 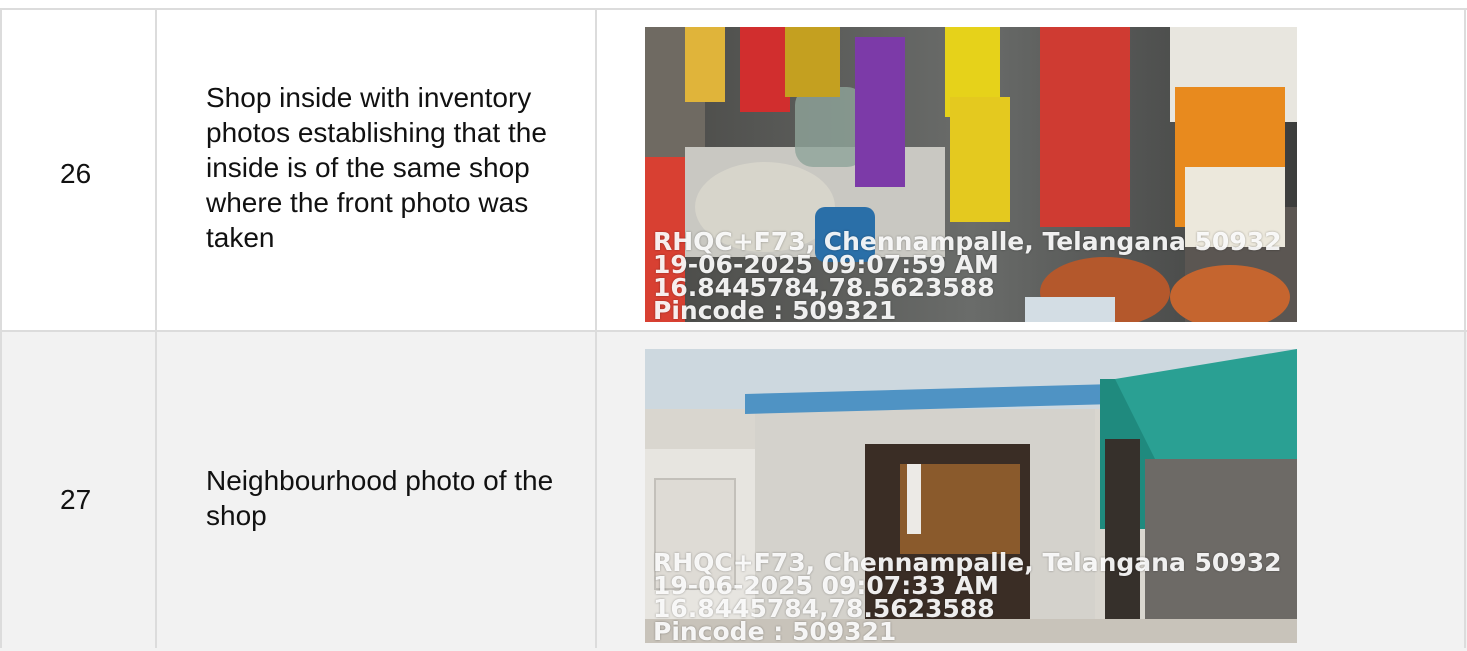 I want to click on table-border-top, so click(x=733, y=9).